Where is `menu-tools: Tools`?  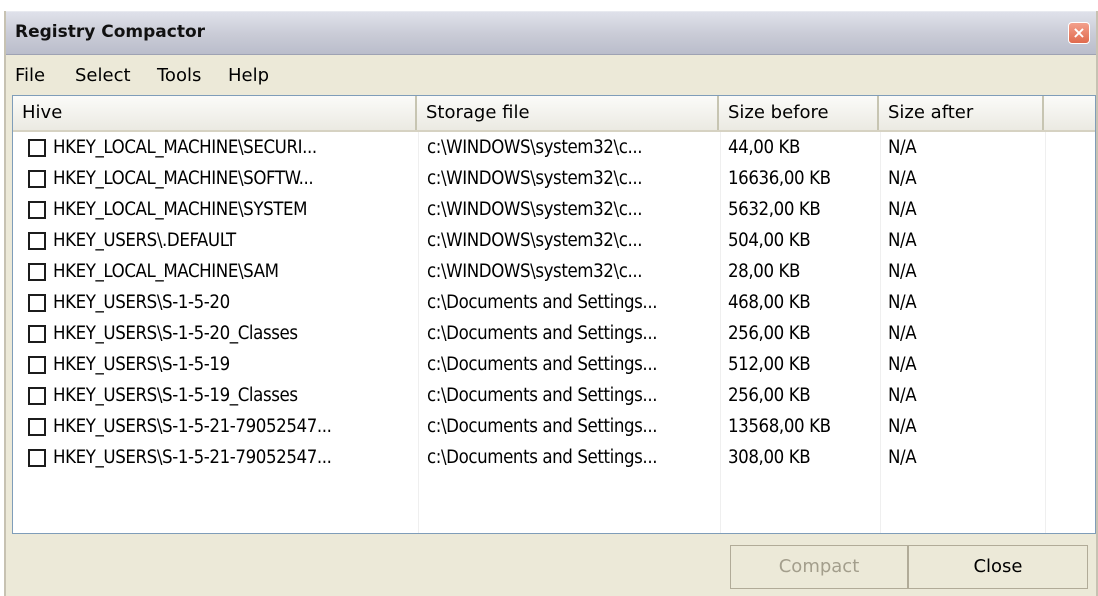 menu-tools: Tools is located at coordinates (179, 75).